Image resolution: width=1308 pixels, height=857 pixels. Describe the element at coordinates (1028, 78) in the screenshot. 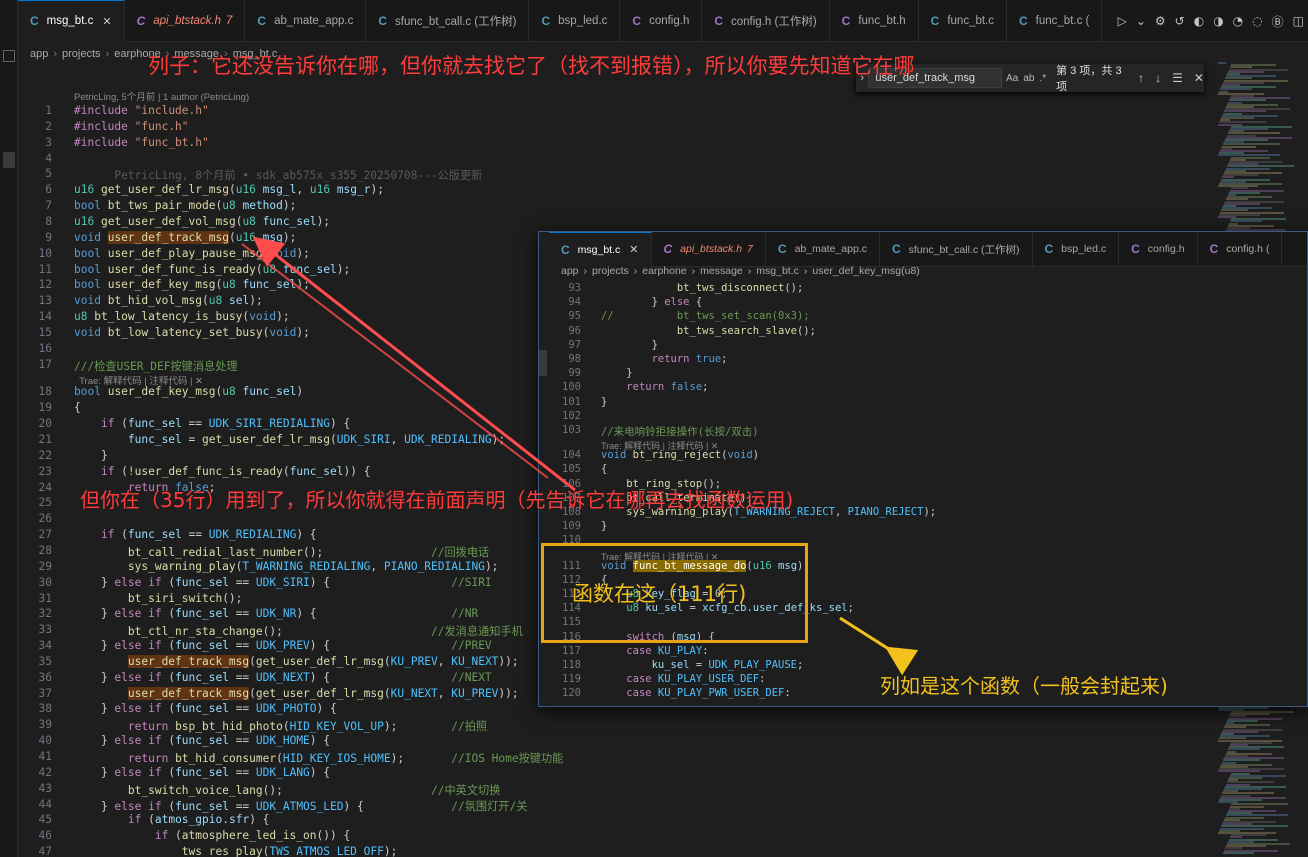

I see `match-word-toggle: ab` at that location.